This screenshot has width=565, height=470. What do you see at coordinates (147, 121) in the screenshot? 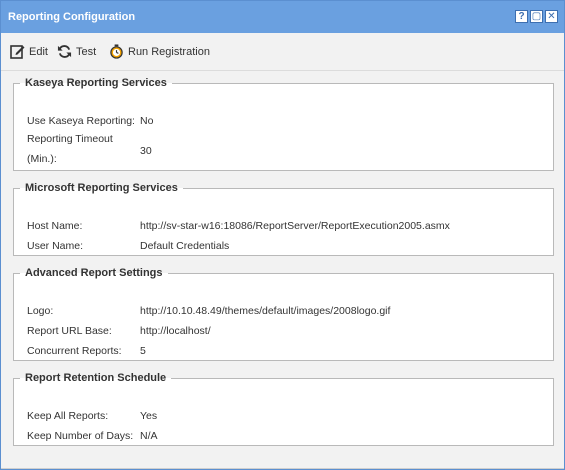
I see `field-value: No` at bounding box center [147, 121].